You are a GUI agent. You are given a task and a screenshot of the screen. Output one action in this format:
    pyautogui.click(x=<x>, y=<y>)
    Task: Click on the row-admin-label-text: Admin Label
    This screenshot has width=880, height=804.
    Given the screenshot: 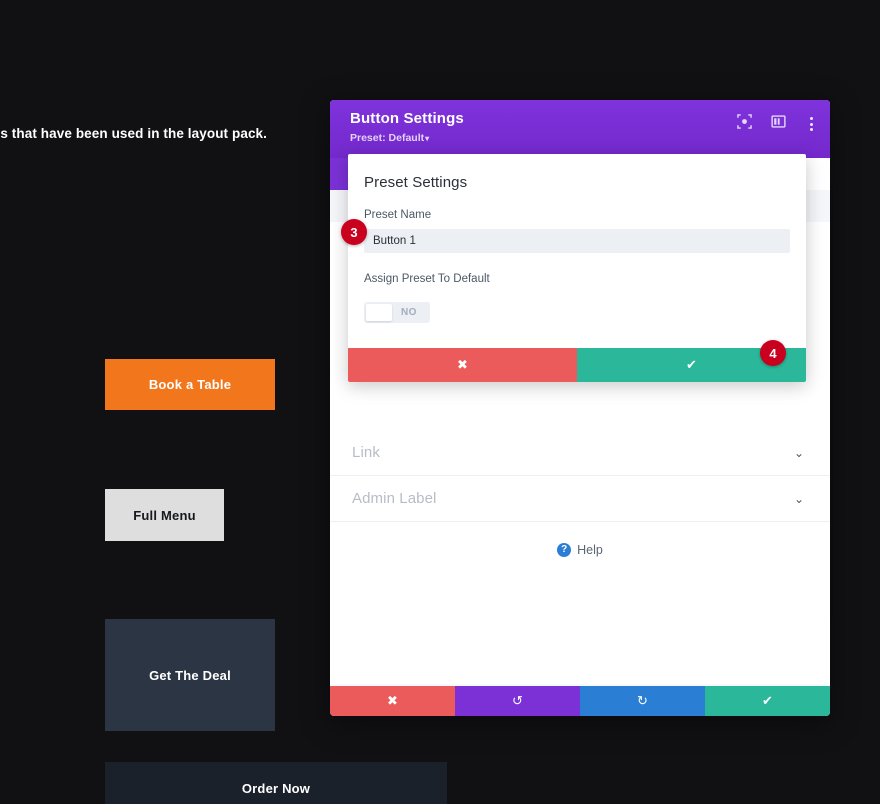 What is the action you would take?
    pyautogui.click(x=394, y=498)
    